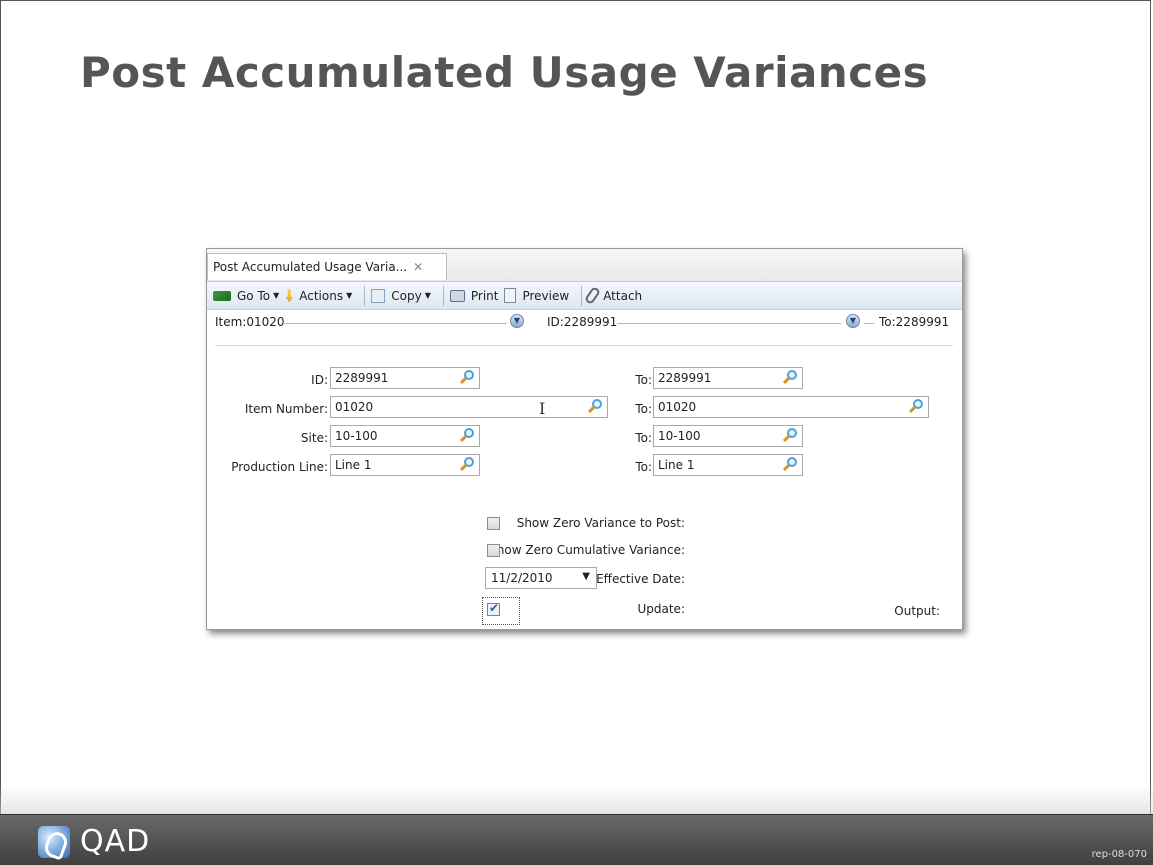  What do you see at coordinates (643, 438) in the screenshot?
I see `site-to-label: To:` at bounding box center [643, 438].